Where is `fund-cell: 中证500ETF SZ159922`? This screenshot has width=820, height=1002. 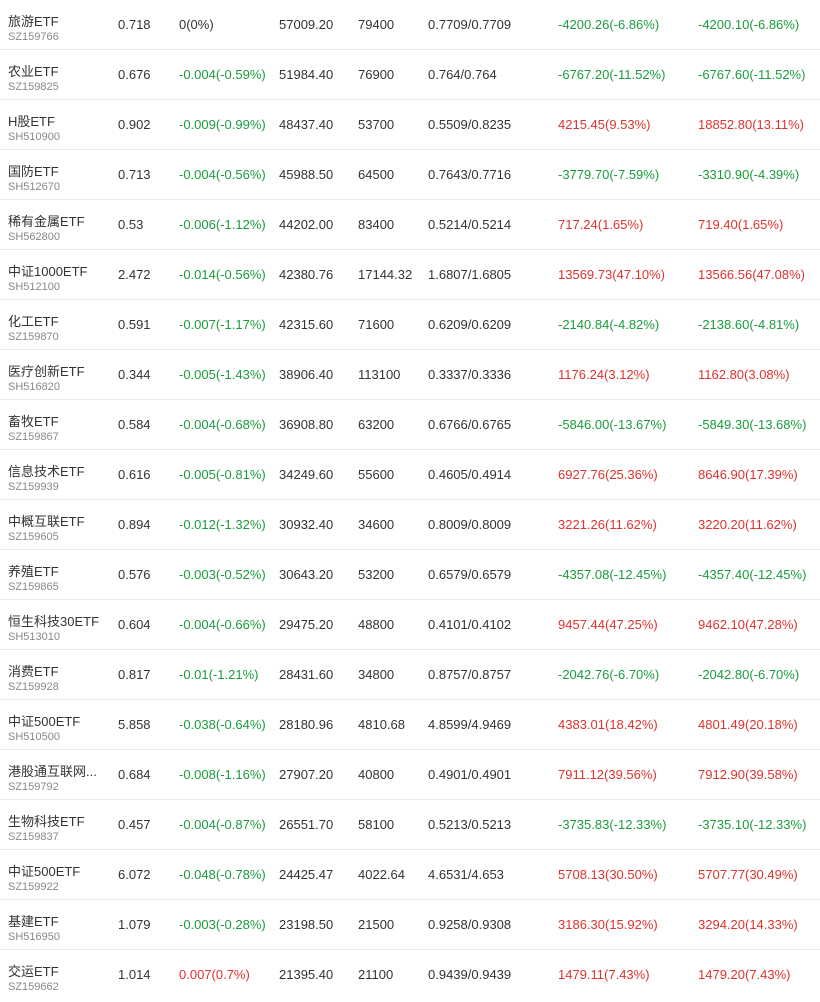
fund-cell: 中证500ETF SZ159922 is located at coordinates (58, 874).